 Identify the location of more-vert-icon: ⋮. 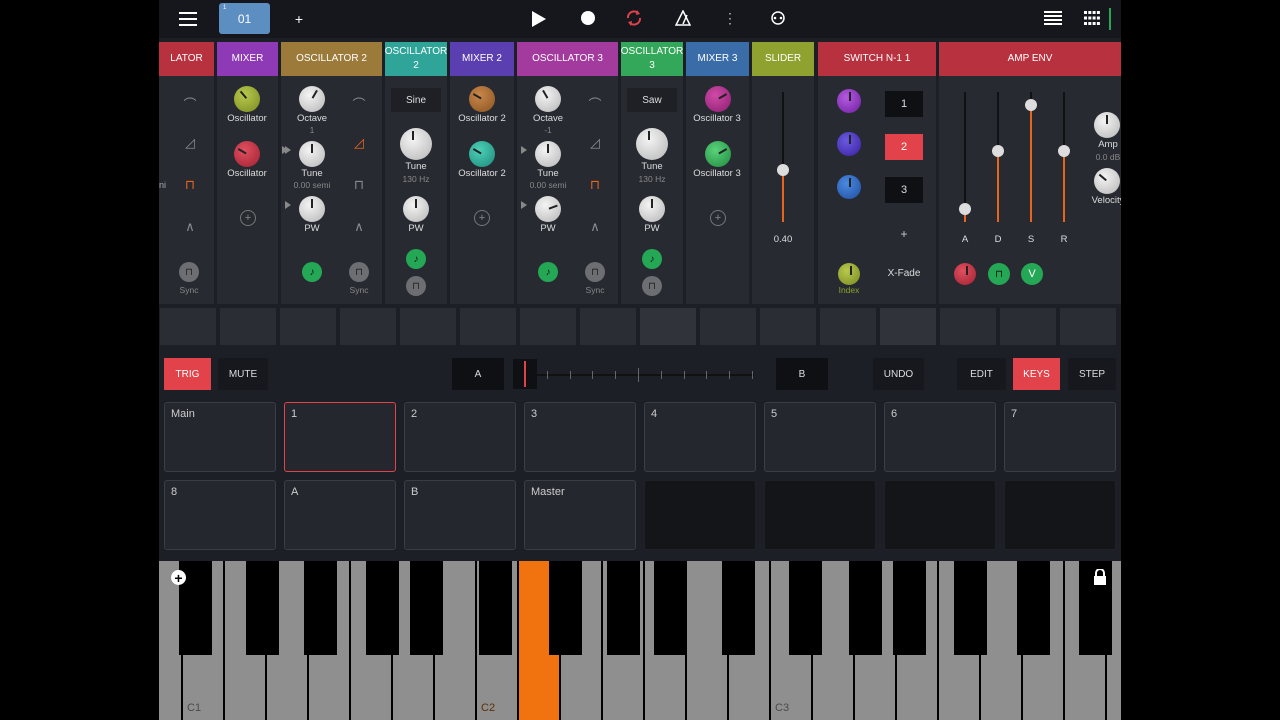
(730, 18).